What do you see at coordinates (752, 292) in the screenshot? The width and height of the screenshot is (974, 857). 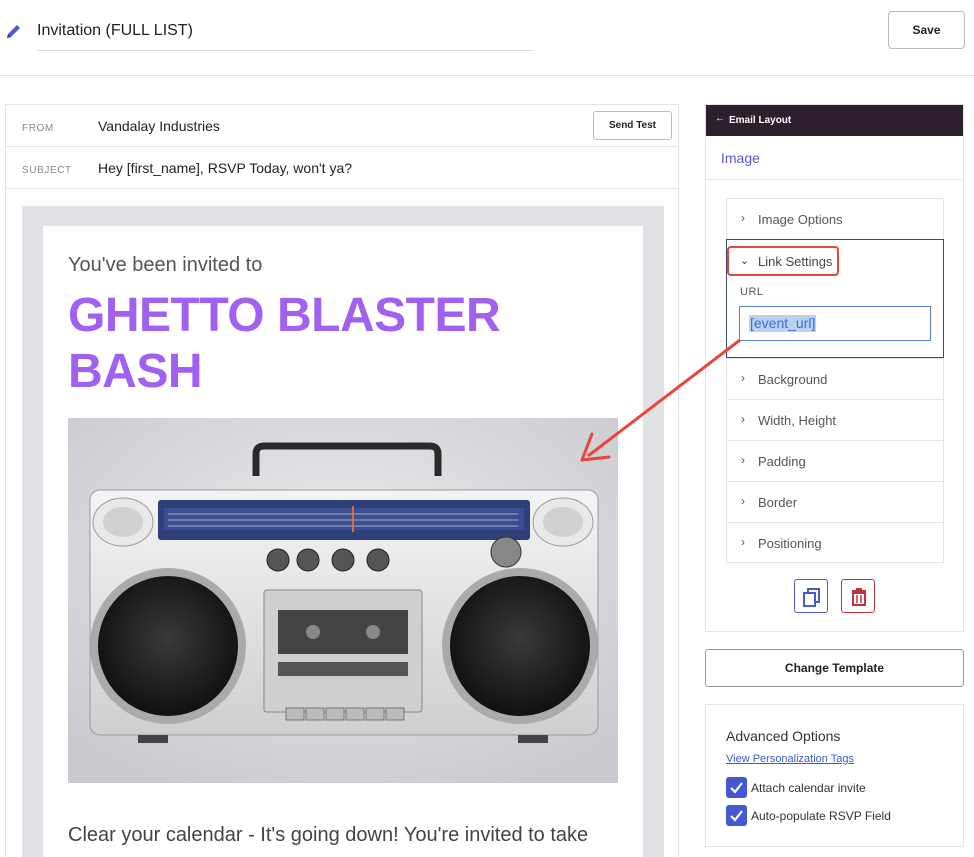 I see `url-label: URL` at bounding box center [752, 292].